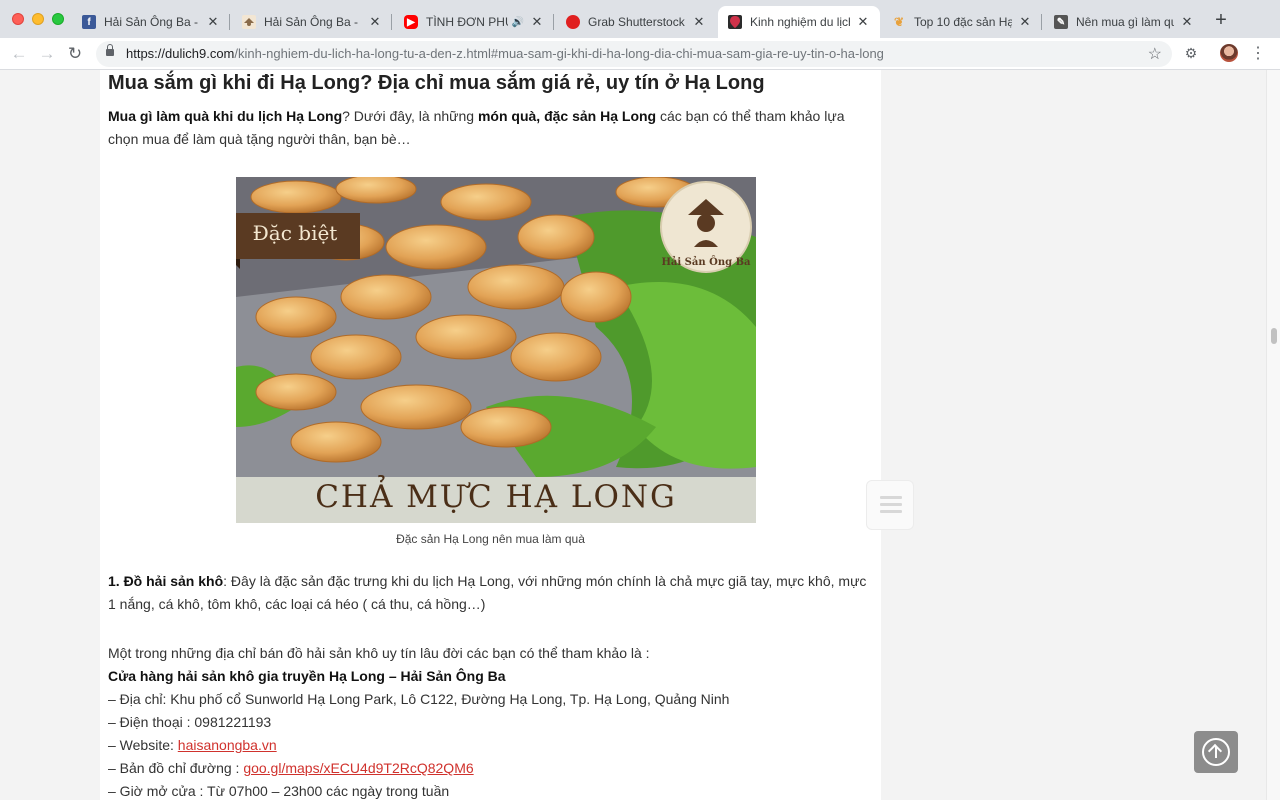 The image size is (1280, 800). What do you see at coordinates (110, 50) in the screenshot?
I see `lock-icon` at bounding box center [110, 50].